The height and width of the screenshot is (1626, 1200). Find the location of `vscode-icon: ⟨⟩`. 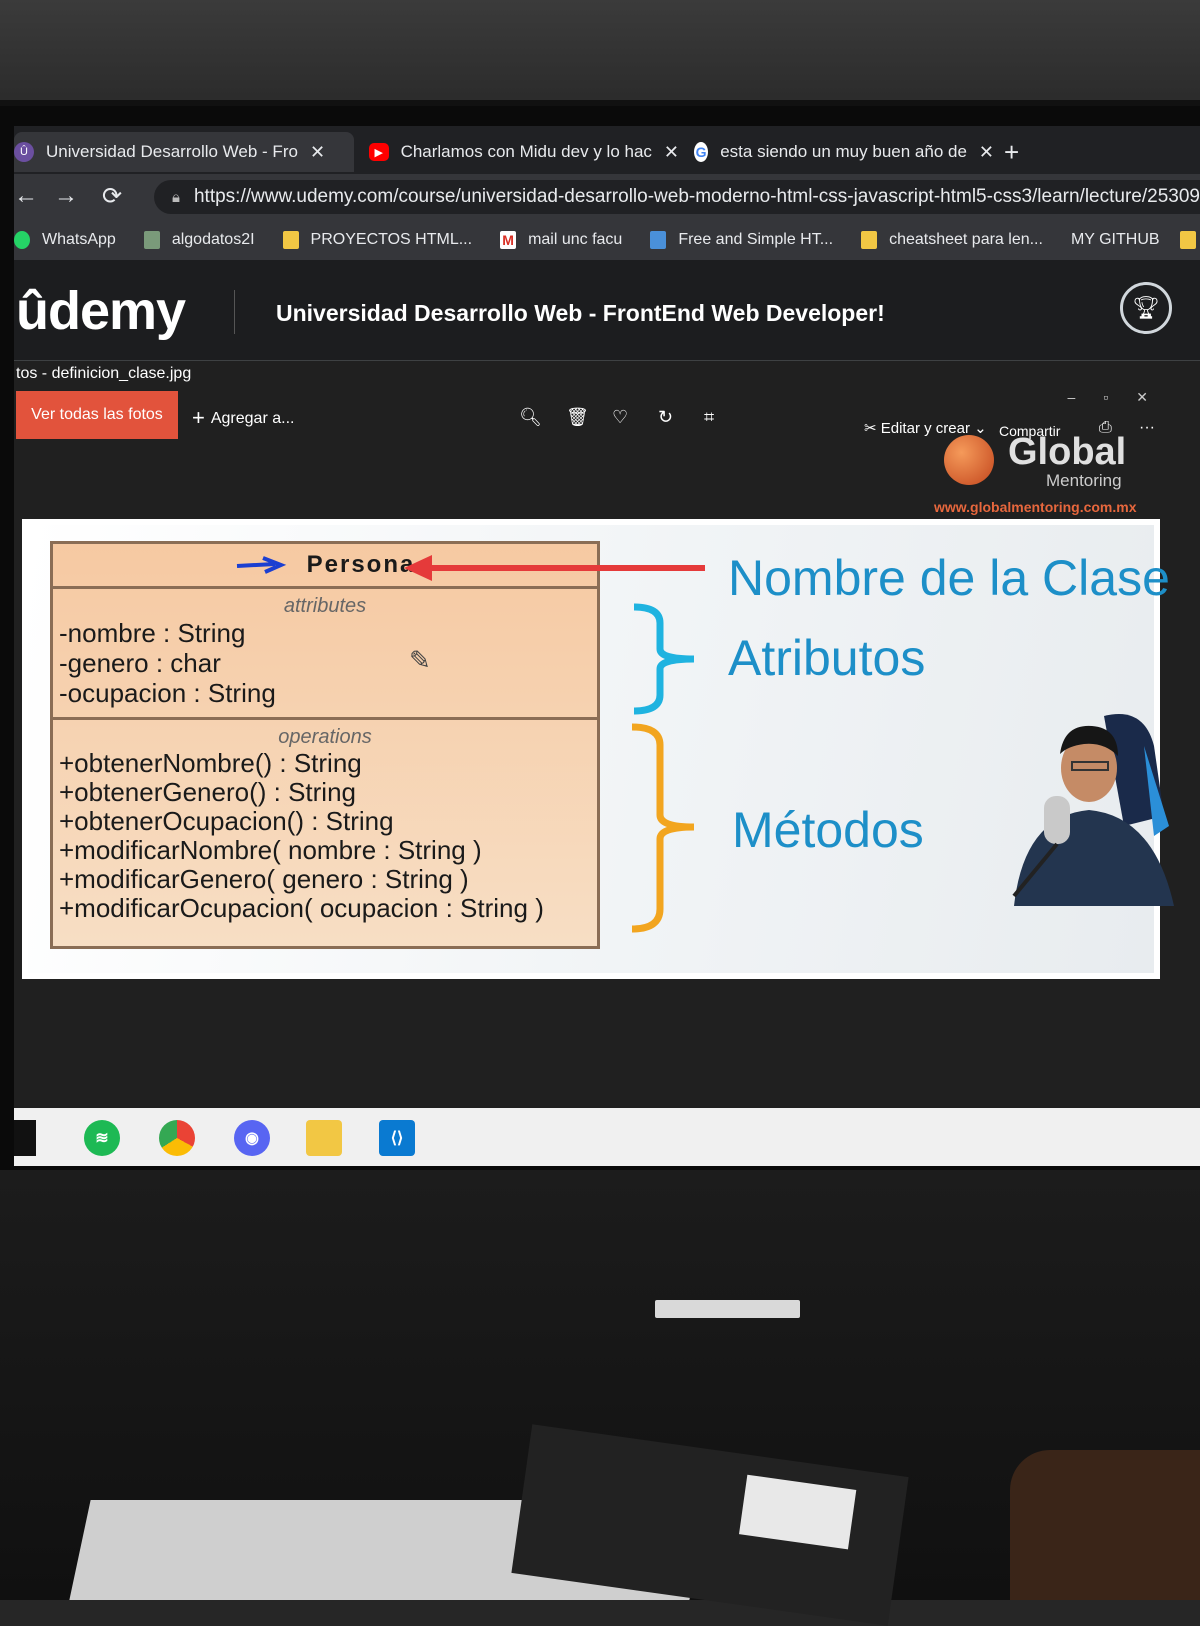

vscode-icon: ⟨⟩ is located at coordinates (397, 1138).